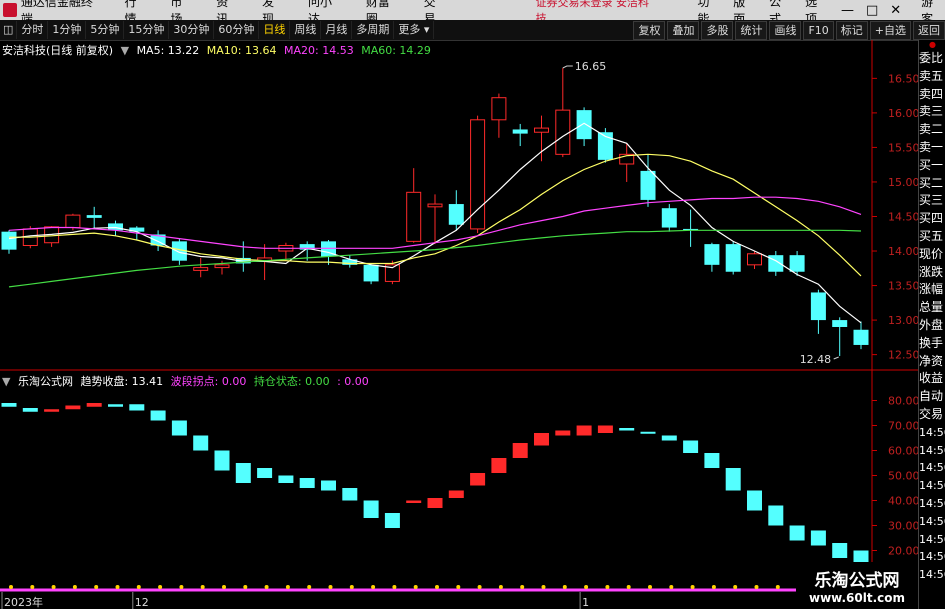  I want to click on period-60min: 60分钟, so click(237, 30).